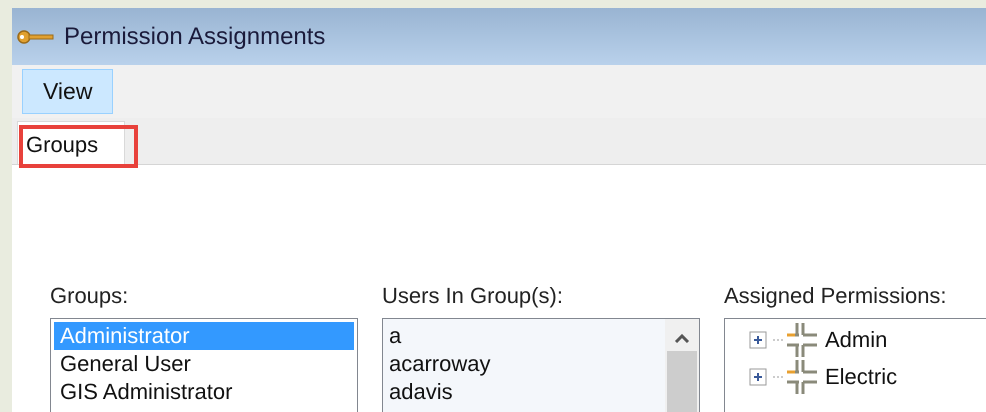 The width and height of the screenshot is (986, 412). Describe the element at coordinates (836, 296) in the screenshot. I see `permissions-label: Assigned Permissions:` at that location.